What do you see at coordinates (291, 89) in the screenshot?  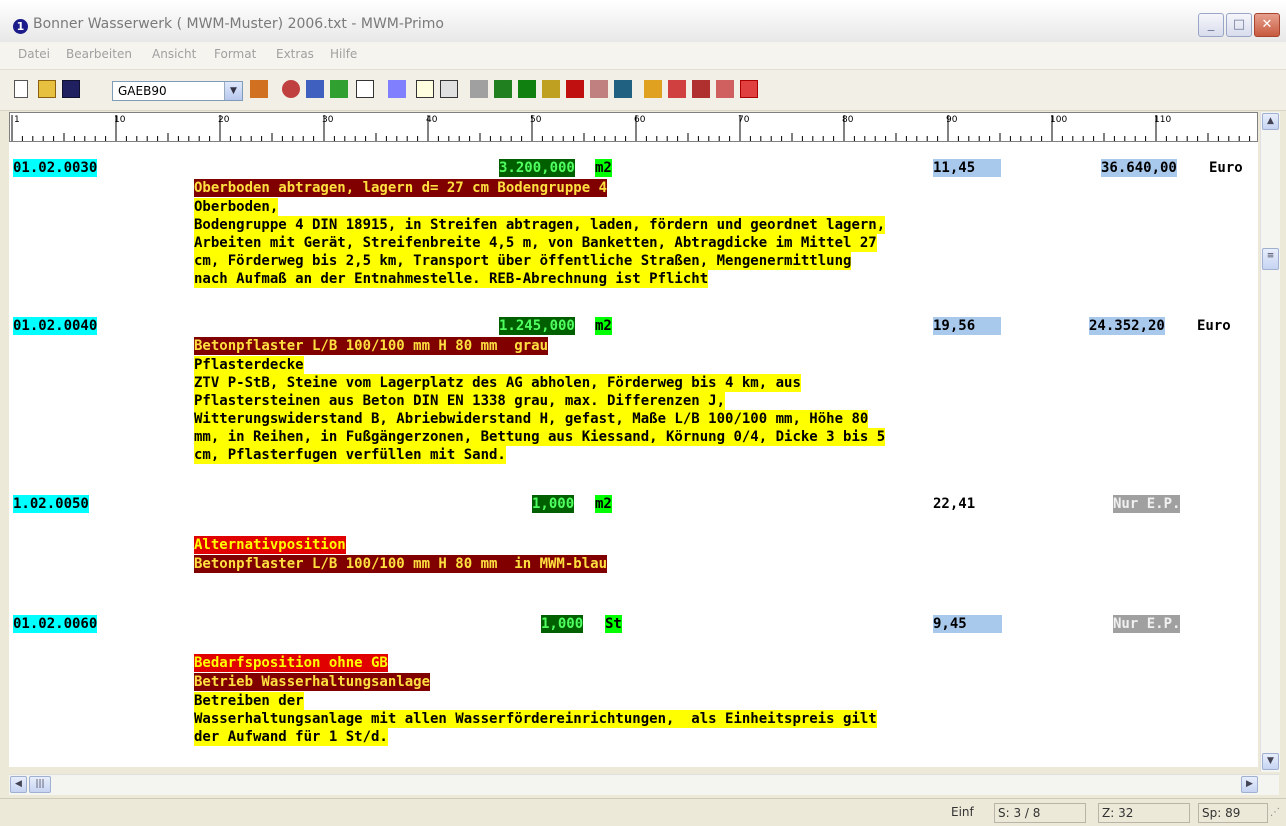 I see `tools-icon` at bounding box center [291, 89].